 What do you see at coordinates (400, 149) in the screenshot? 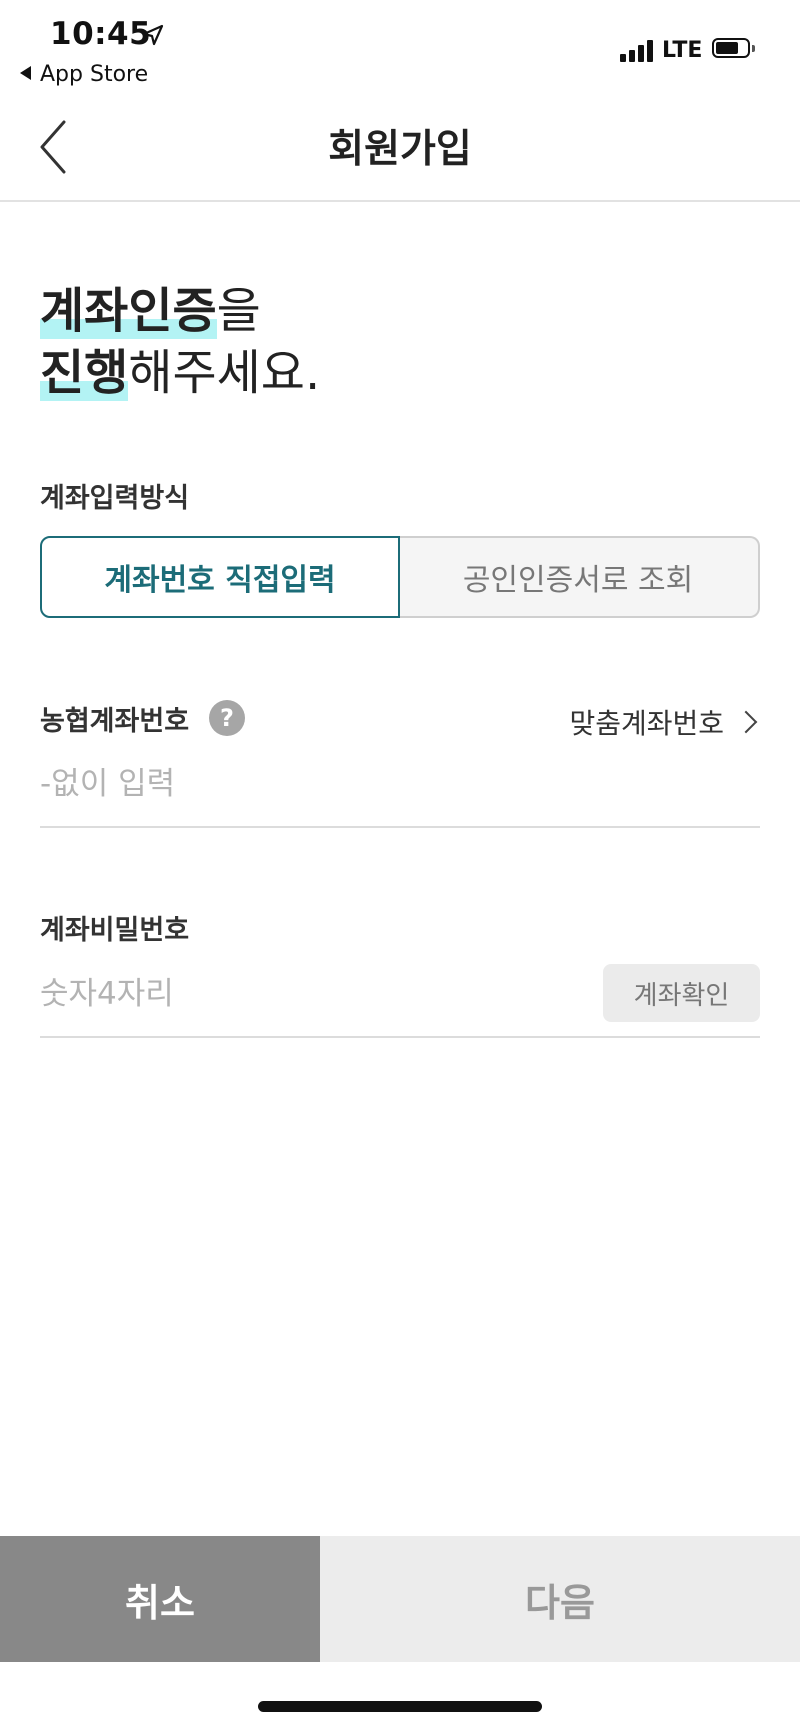
I see `page-title: 회원가입` at bounding box center [400, 149].